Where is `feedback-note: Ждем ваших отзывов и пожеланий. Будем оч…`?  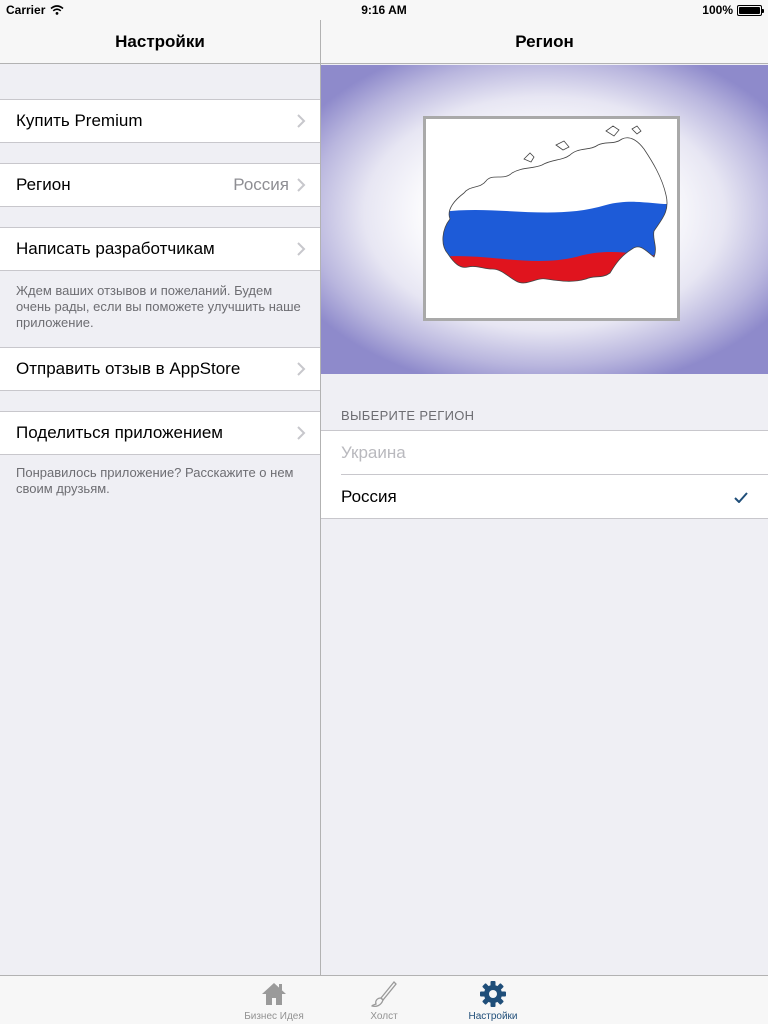 feedback-note: Ждем ваших отзывов и пожеланий. Будем оч… is located at coordinates (158, 306).